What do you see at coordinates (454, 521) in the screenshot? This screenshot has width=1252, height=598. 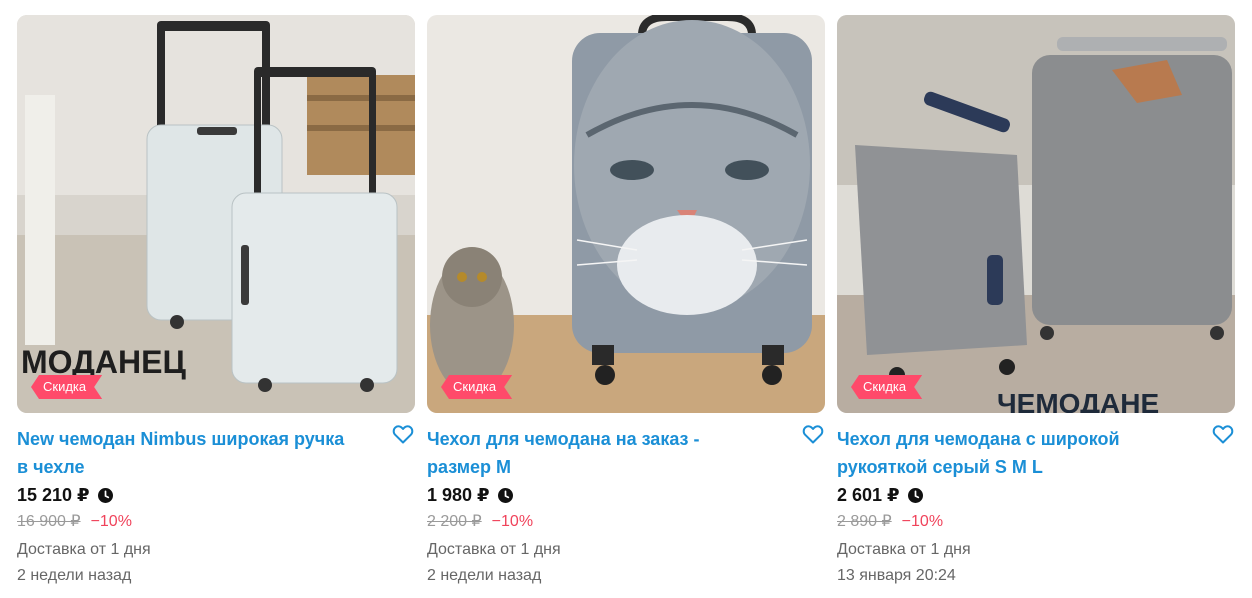 I see `old-price: 2 200 ₽` at bounding box center [454, 521].